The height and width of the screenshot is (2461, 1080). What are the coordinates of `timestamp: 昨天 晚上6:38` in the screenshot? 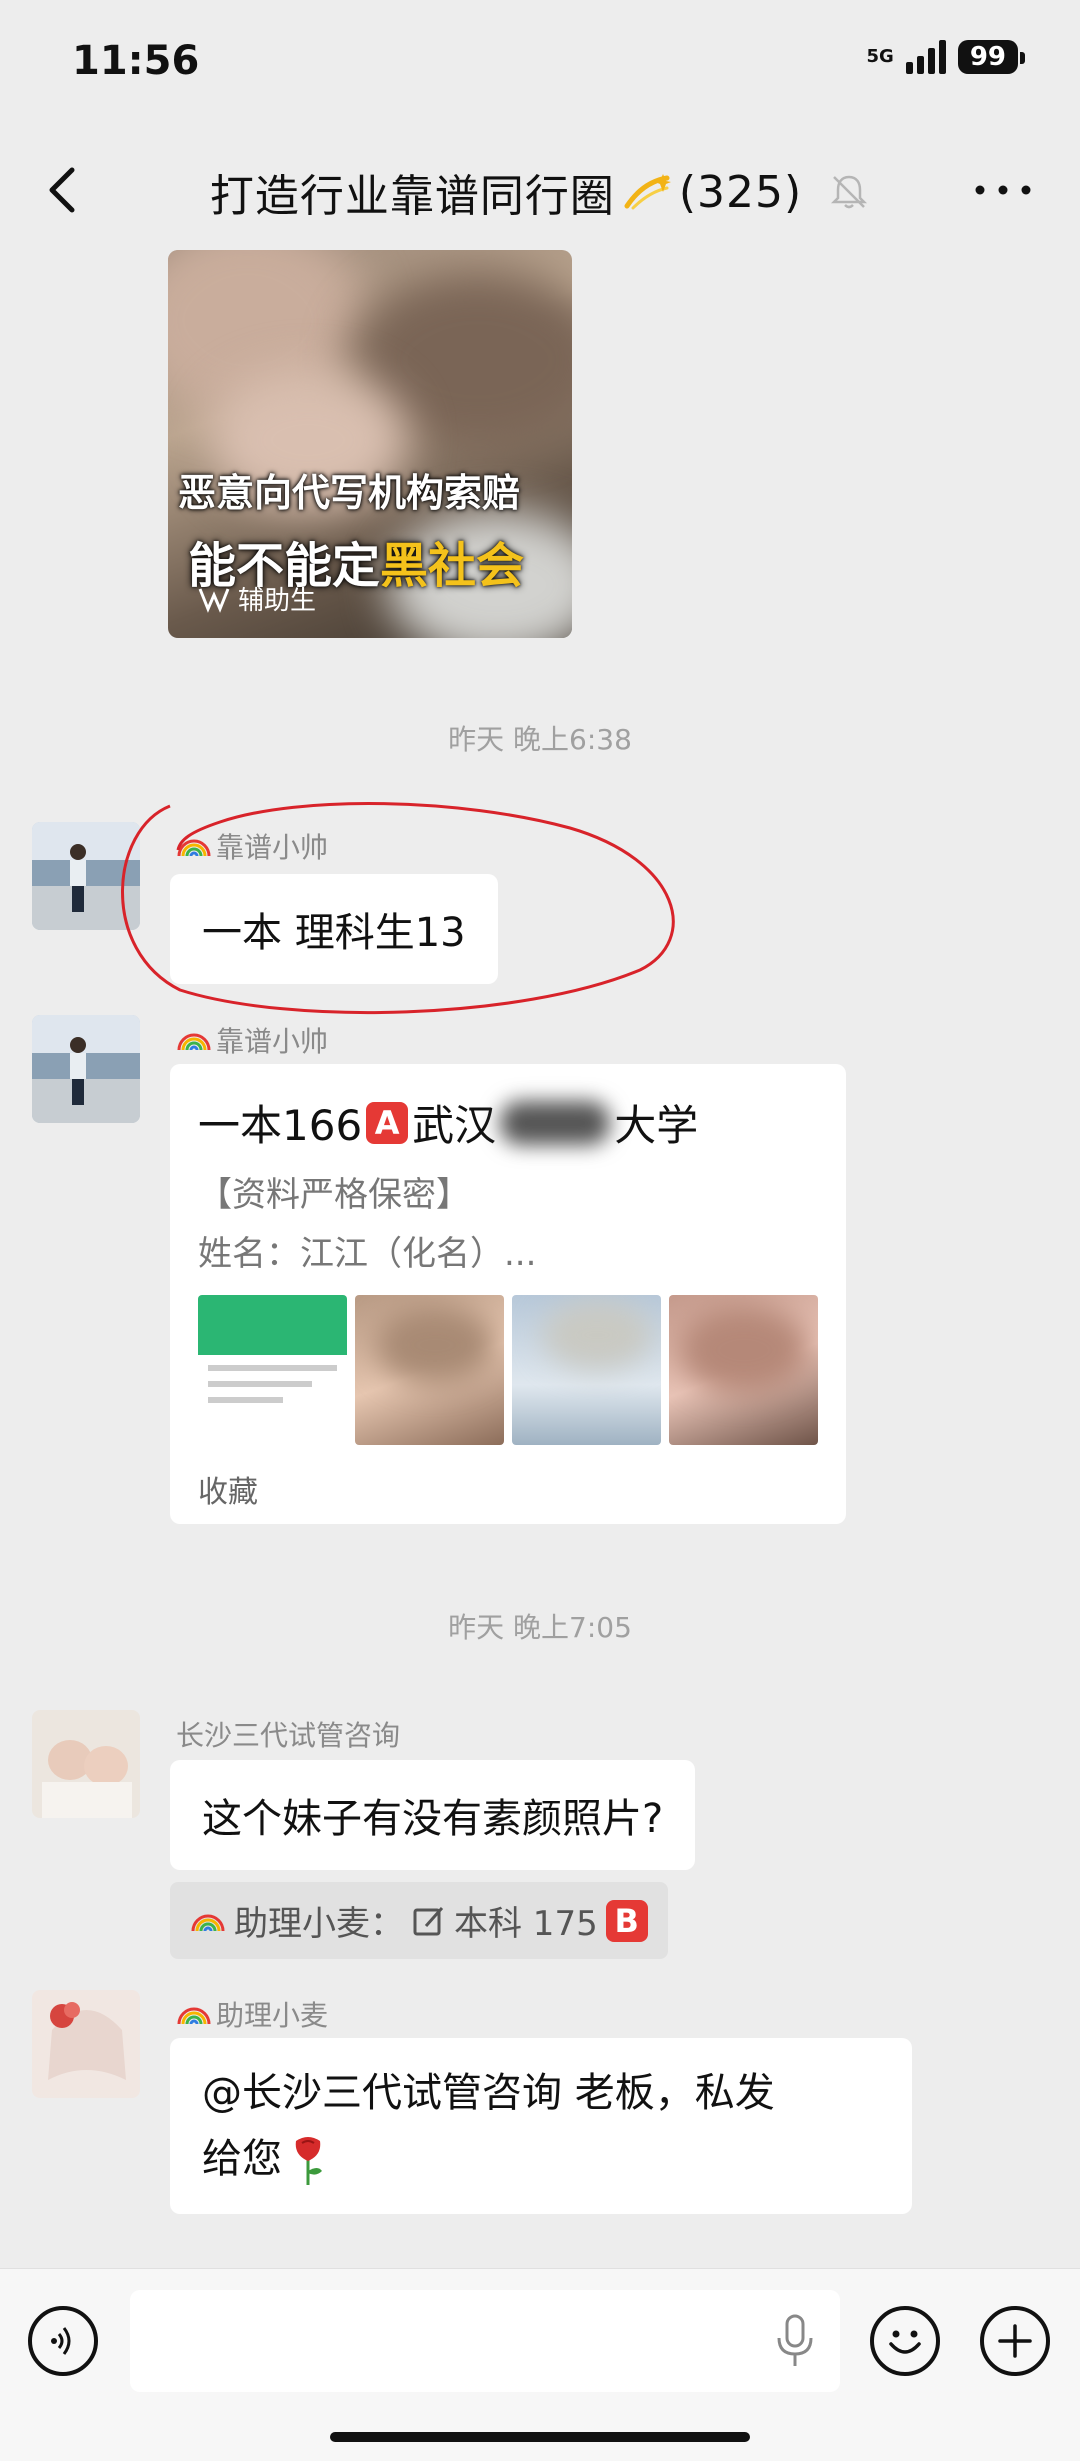 It's located at (540, 739).